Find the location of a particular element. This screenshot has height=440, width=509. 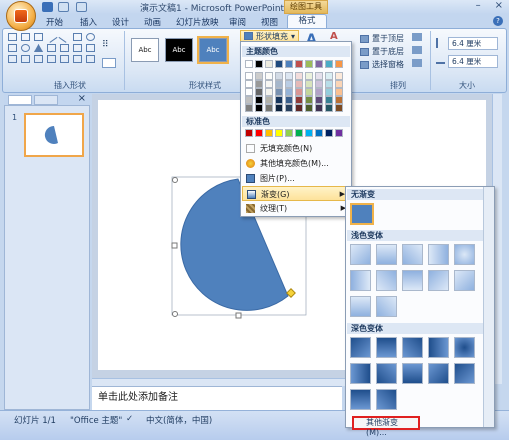

edit-shape-icon: ⠿ is located at coordinates (109, 46).